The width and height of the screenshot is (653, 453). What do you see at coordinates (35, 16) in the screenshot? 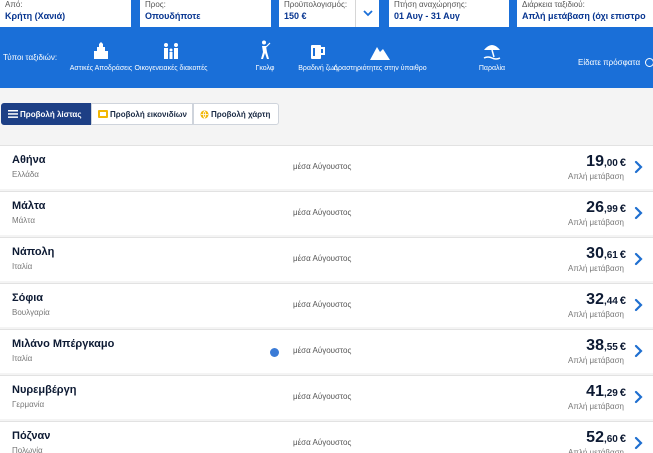
I see `from-value: Κρήτη (Χανιά)` at bounding box center [35, 16].